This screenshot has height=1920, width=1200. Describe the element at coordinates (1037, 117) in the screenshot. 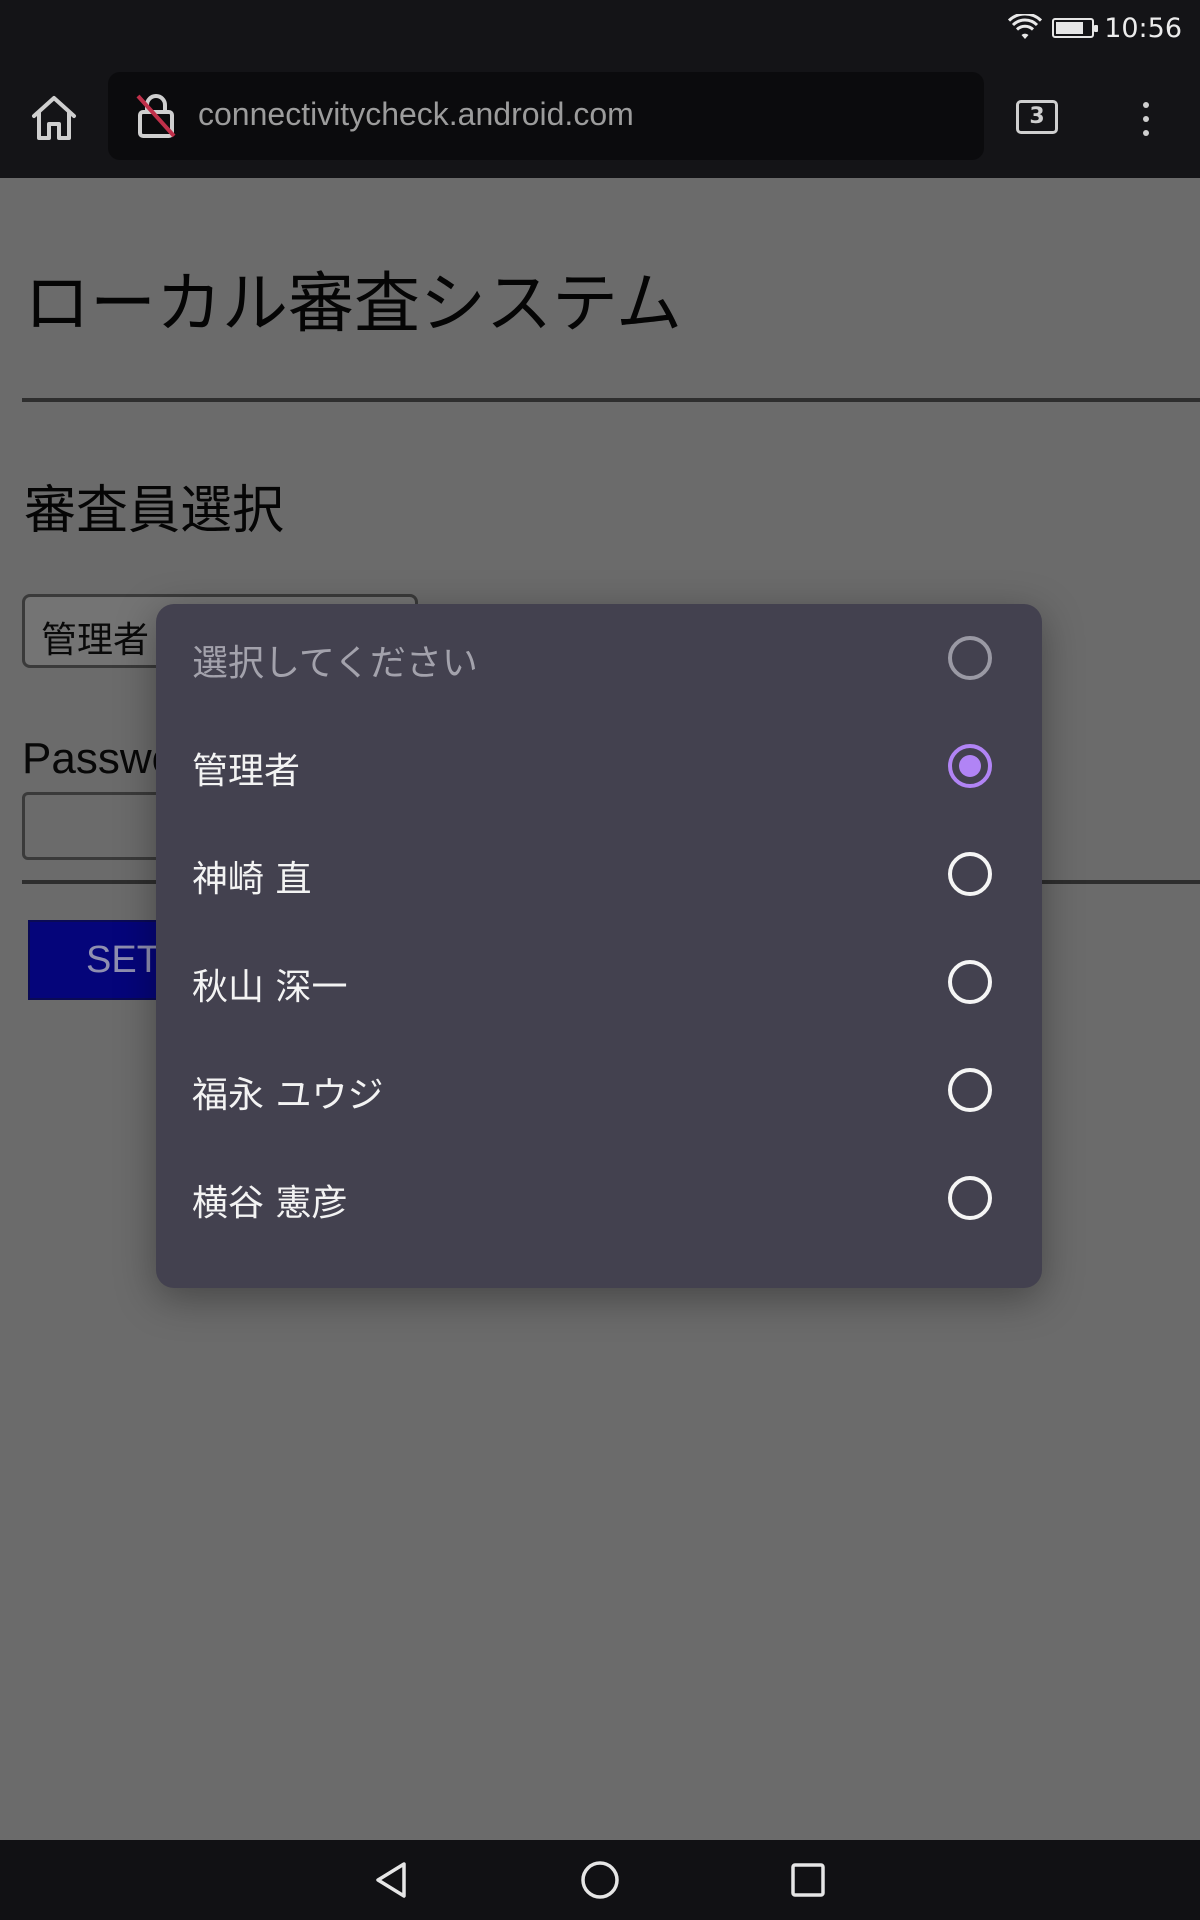

I see `tab-switcher-button: 3` at that location.